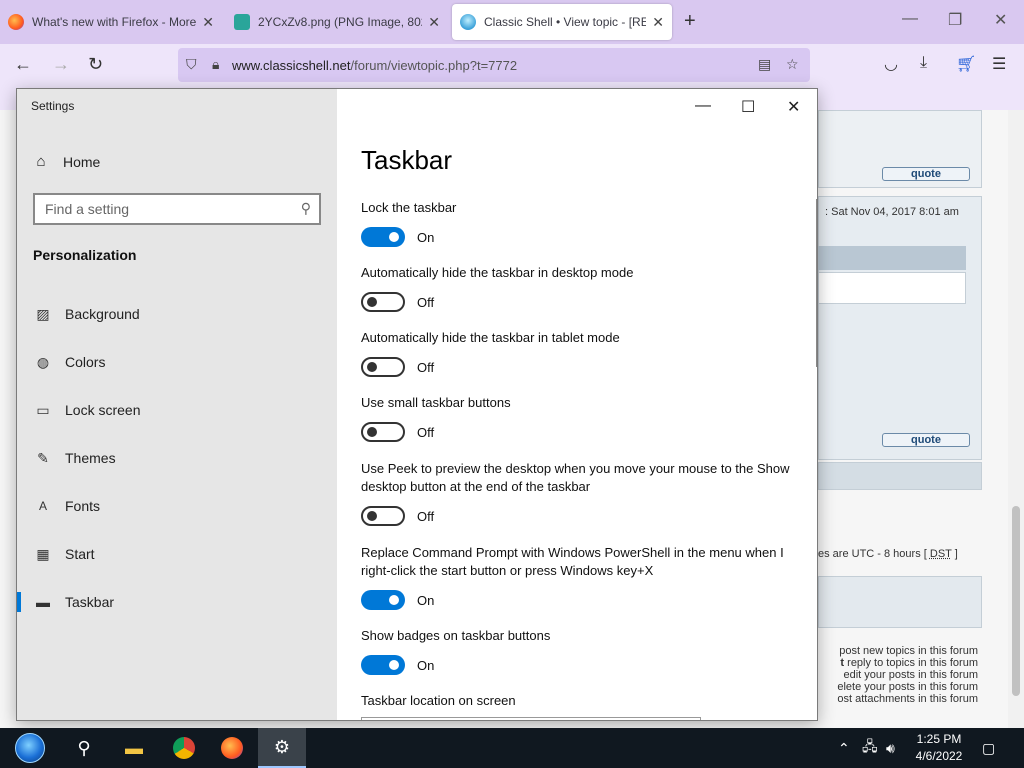 The image size is (1024, 768). Describe the element at coordinates (579, 651) in the screenshot. I see `setting-badges: Show badges on taskbar buttons On` at that location.